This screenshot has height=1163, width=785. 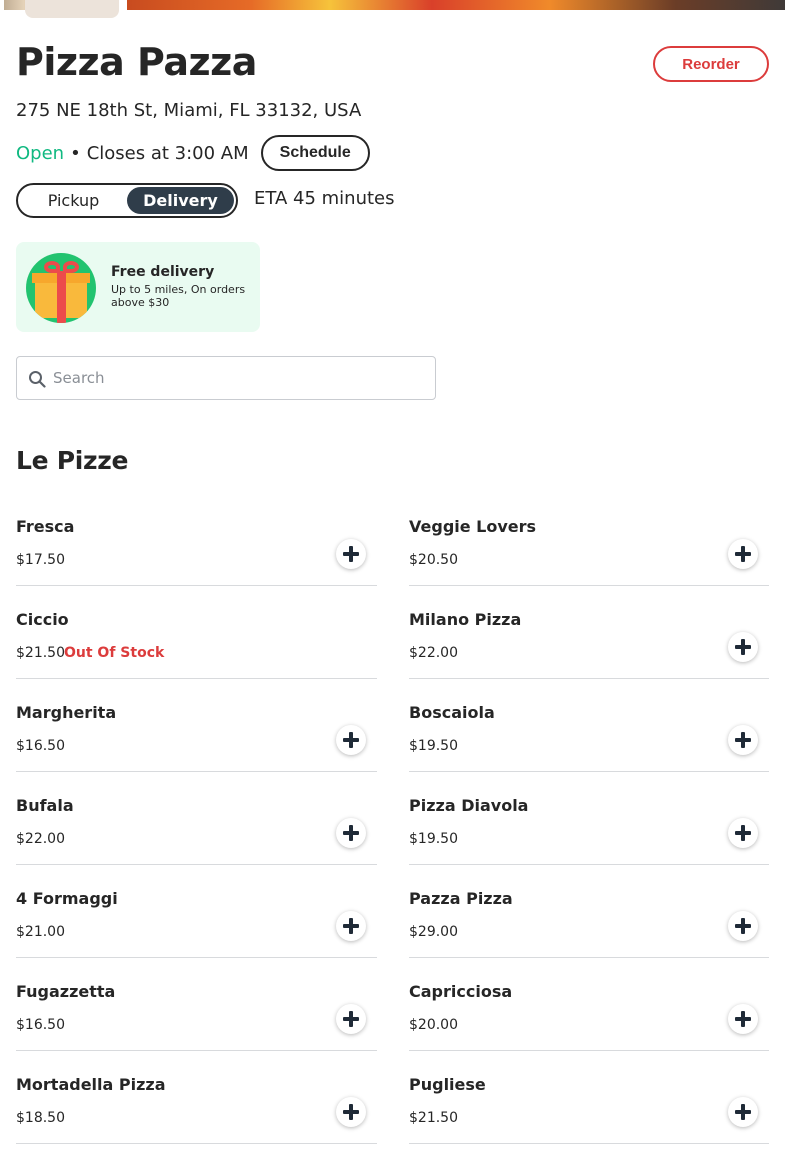 I want to click on open-status: Open, so click(x=40, y=153).